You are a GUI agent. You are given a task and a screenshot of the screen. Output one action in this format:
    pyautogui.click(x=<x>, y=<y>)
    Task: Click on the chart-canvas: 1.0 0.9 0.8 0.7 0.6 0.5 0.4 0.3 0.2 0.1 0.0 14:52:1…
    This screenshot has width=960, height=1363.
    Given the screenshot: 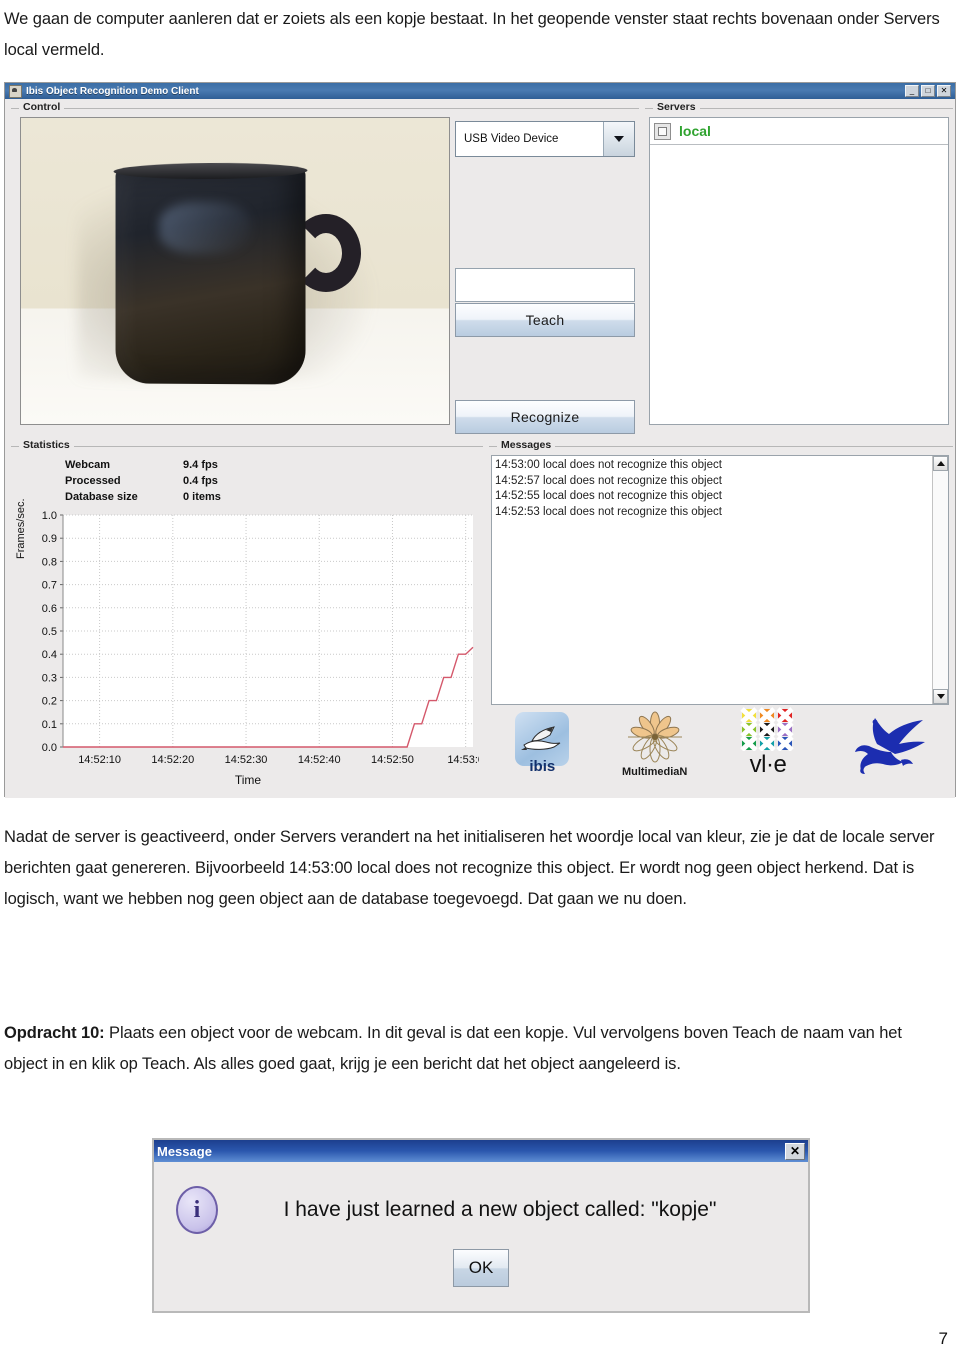 What is the action you would take?
    pyautogui.click(x=260, y=638)
    